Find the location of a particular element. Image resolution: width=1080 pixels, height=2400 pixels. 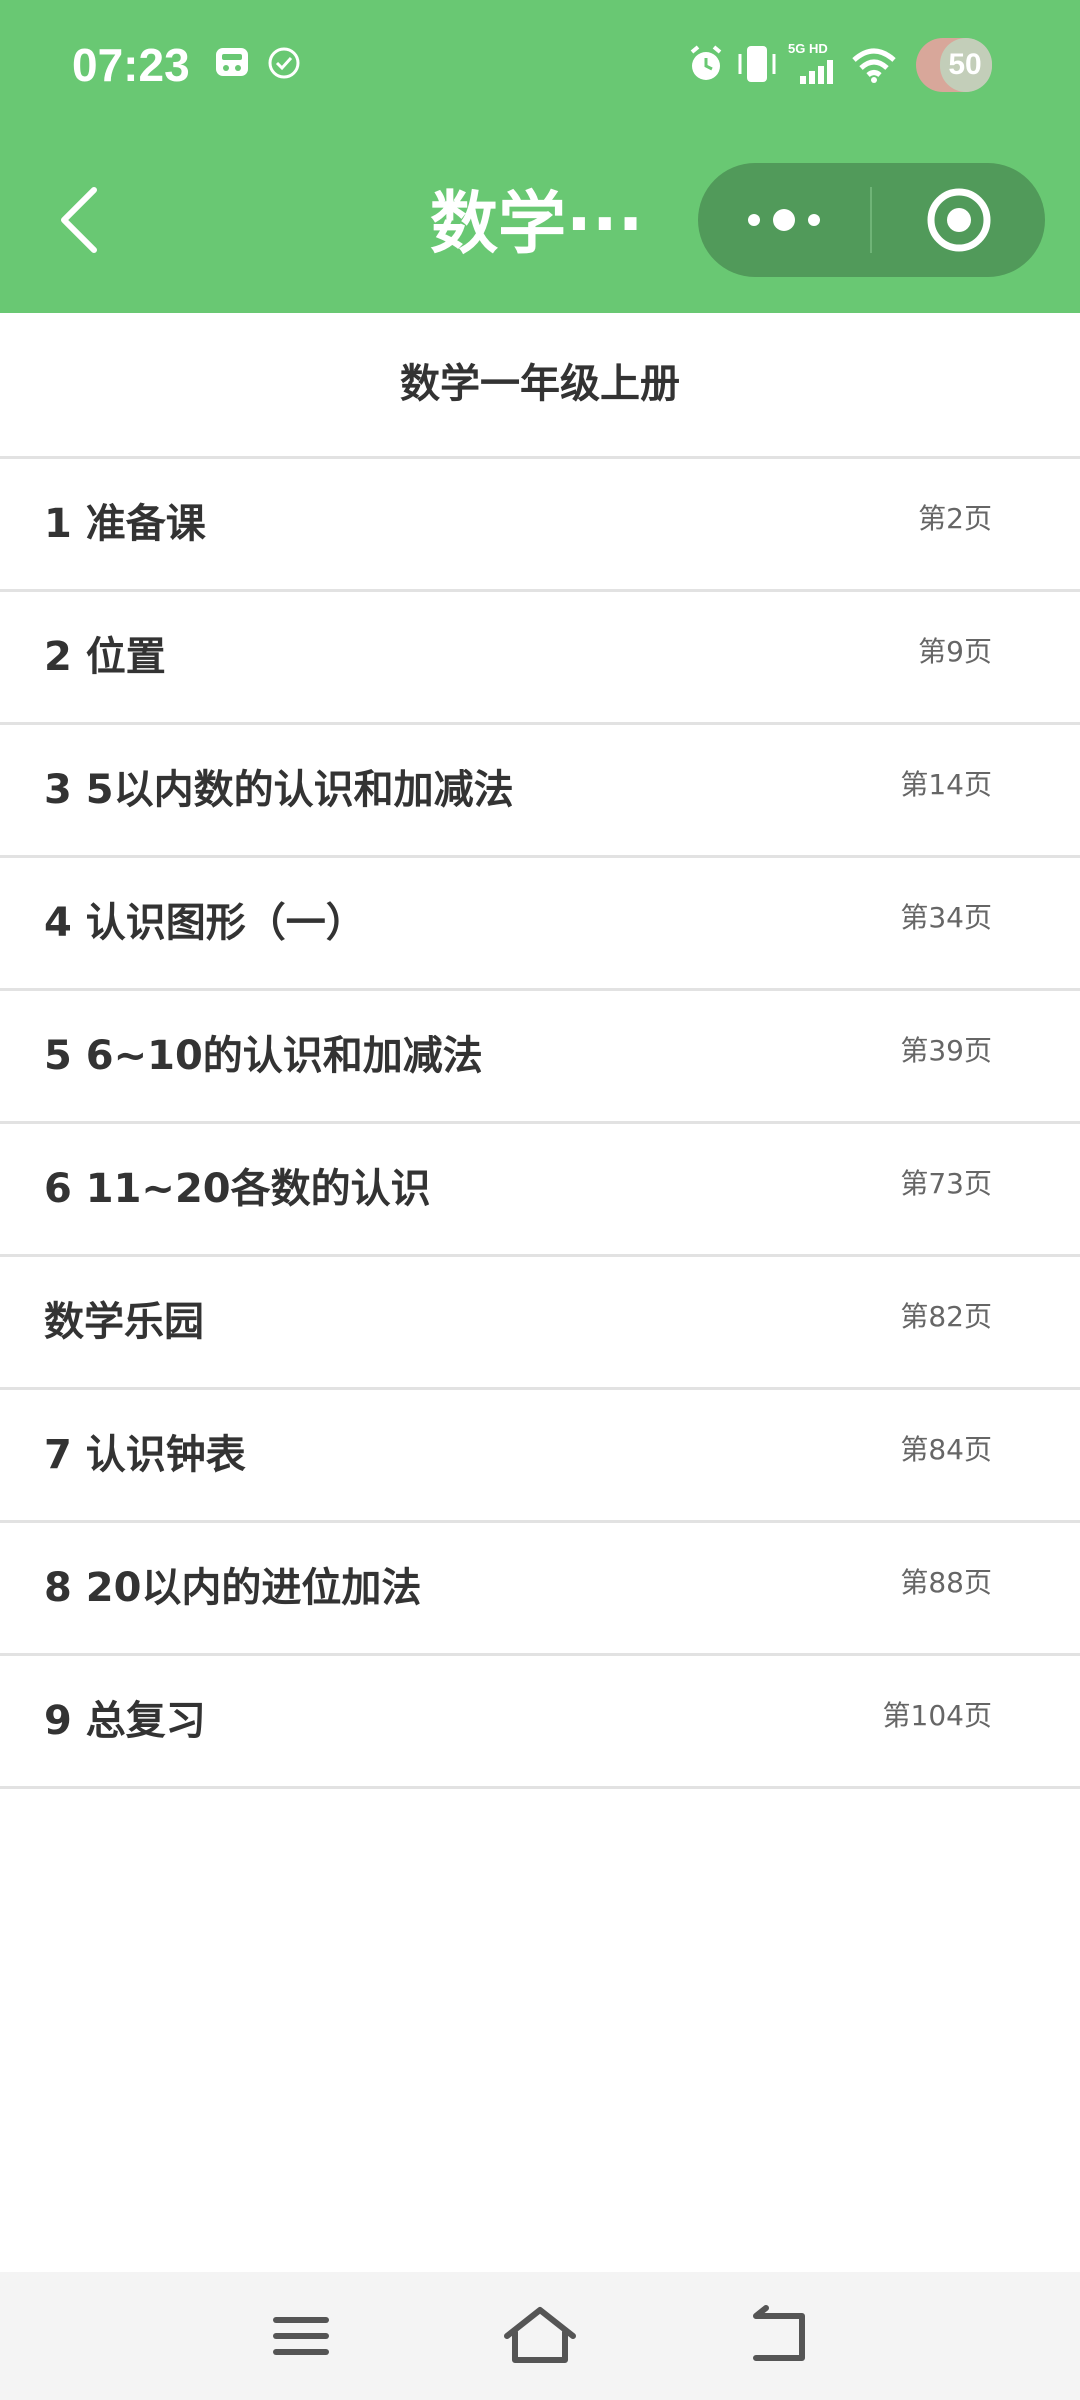

chapter-item: 数学乐园 第82页 is located at coordinates (540, 1323).